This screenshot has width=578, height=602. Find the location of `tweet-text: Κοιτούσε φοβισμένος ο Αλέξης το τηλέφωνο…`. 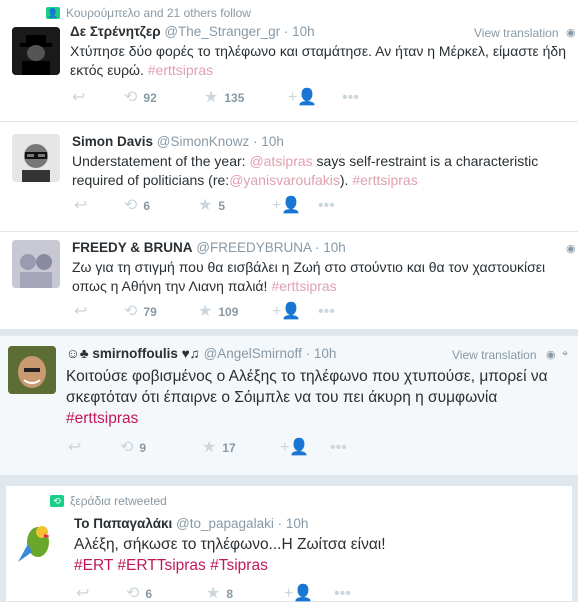

tweet-text: Κοιτούσε φοβισμένος ο Αλέξης το τηλέφωνο… is located at coordinates (319, 397).